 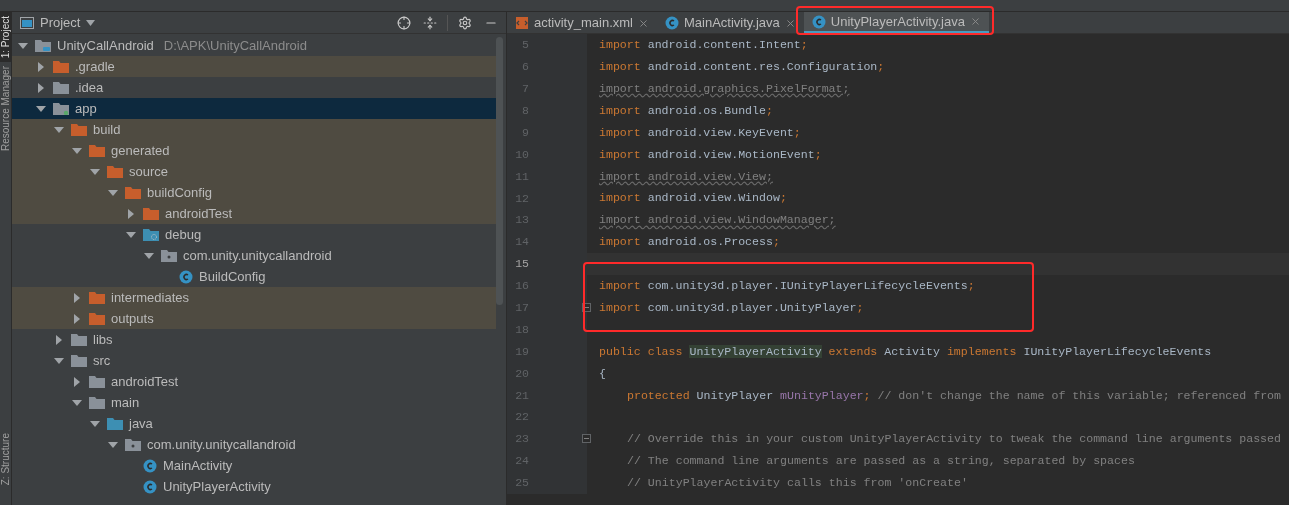 I want to click on code-line: import android.graphics.PixelFormat;, so click(x=724, y=89).